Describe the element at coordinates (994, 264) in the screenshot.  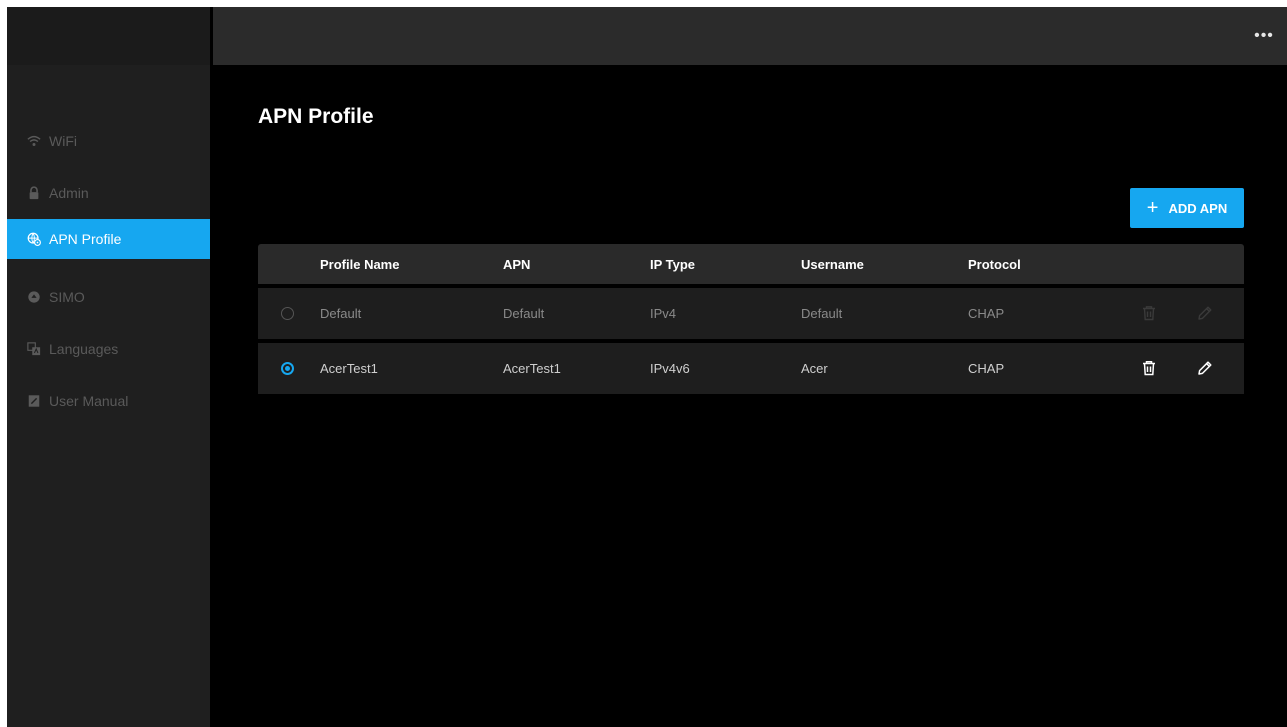
I see `column-header-protocol: Protocol` at that location.